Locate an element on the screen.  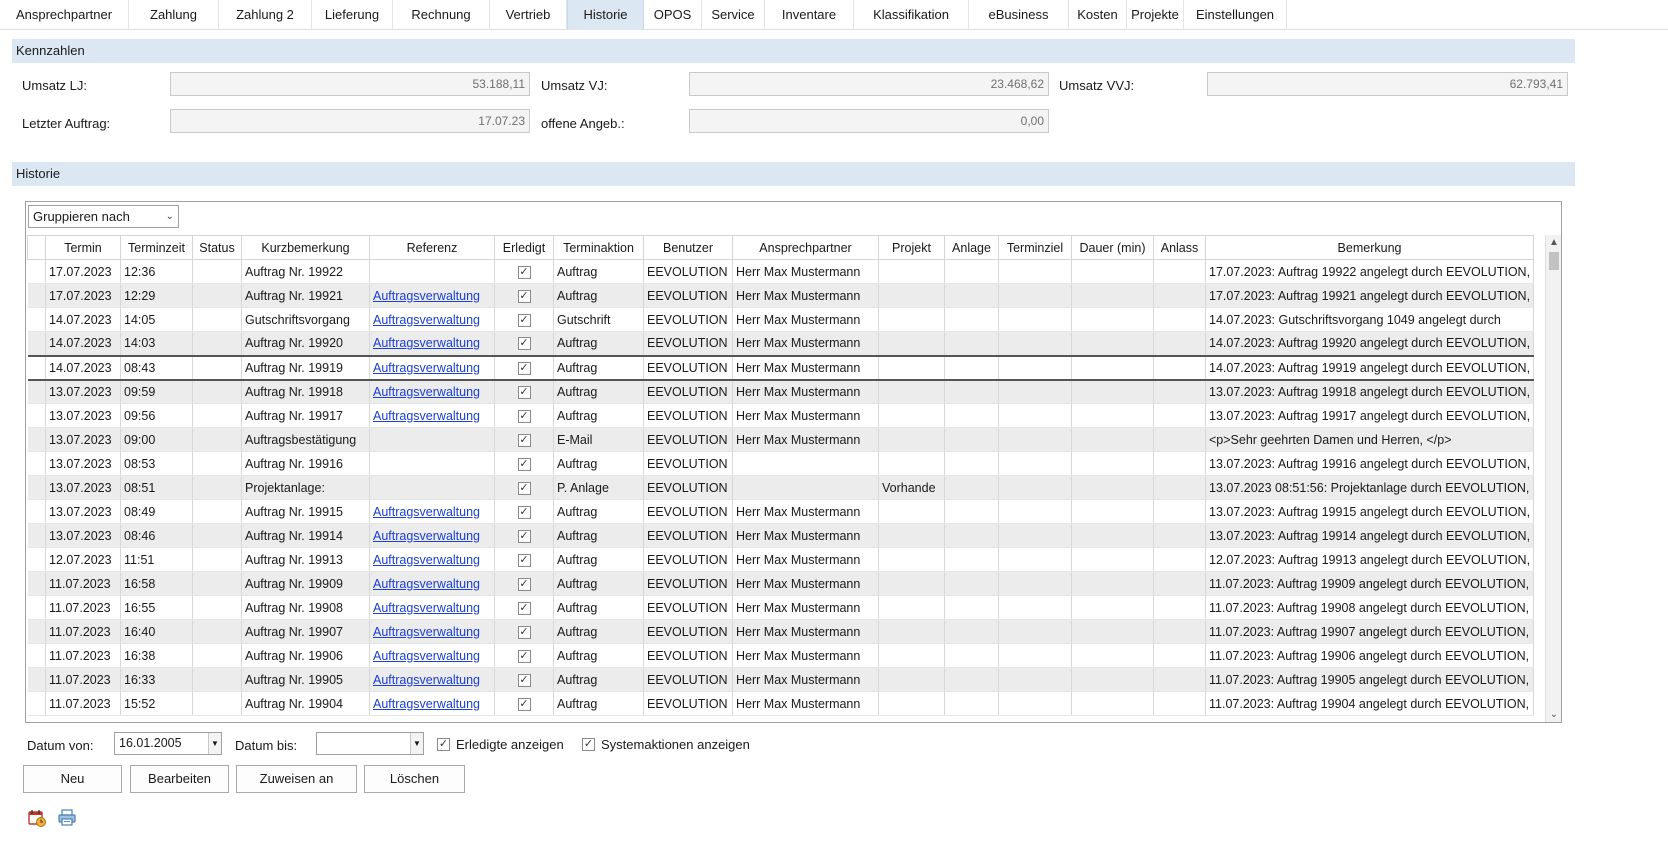
letzter-auftrag-field: 17.07.23 is located at coordinates (350, 121).